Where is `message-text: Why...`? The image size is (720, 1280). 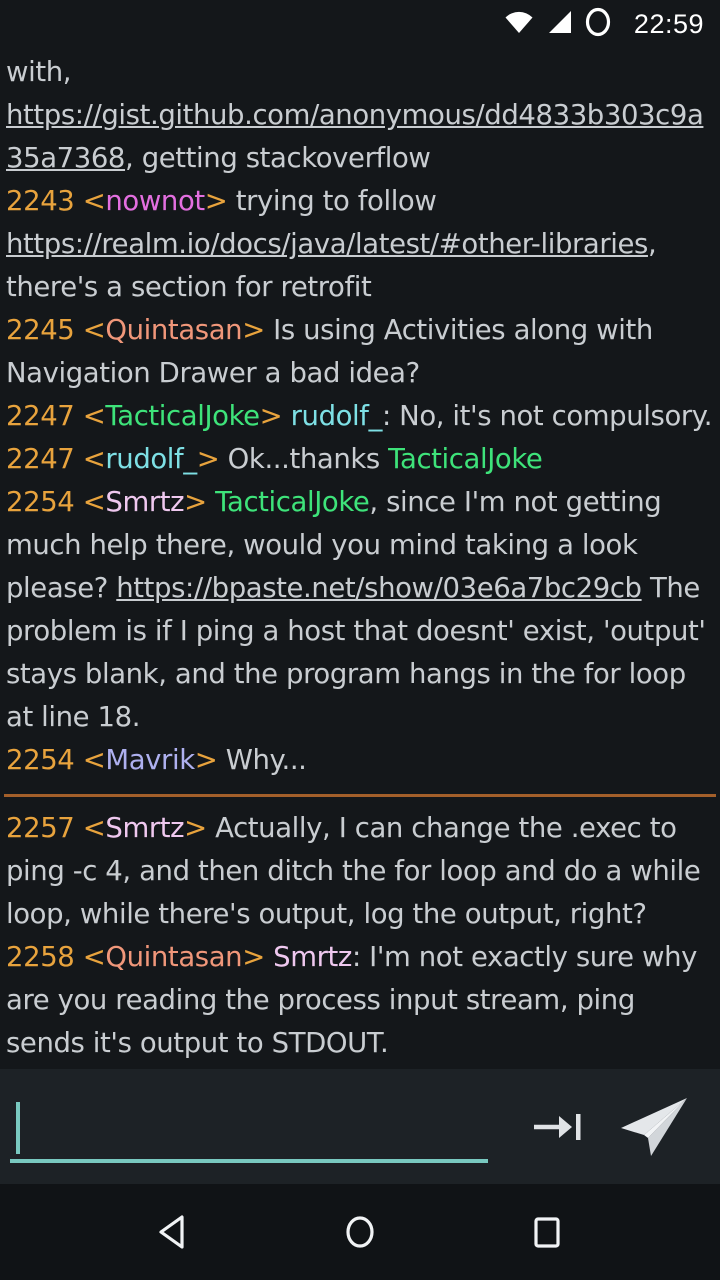
message-text: Why... is located at coordinates (266, 760).